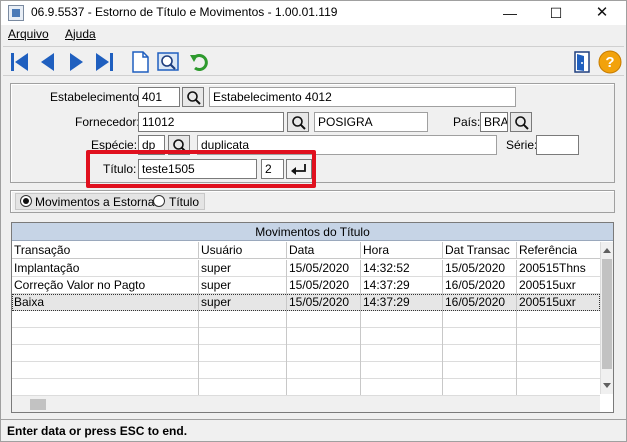  What do you see at coordinates (28, 34) in the screenshot?
I see `menu-arquivo: Arquivo` at bounding box center [28, 34].